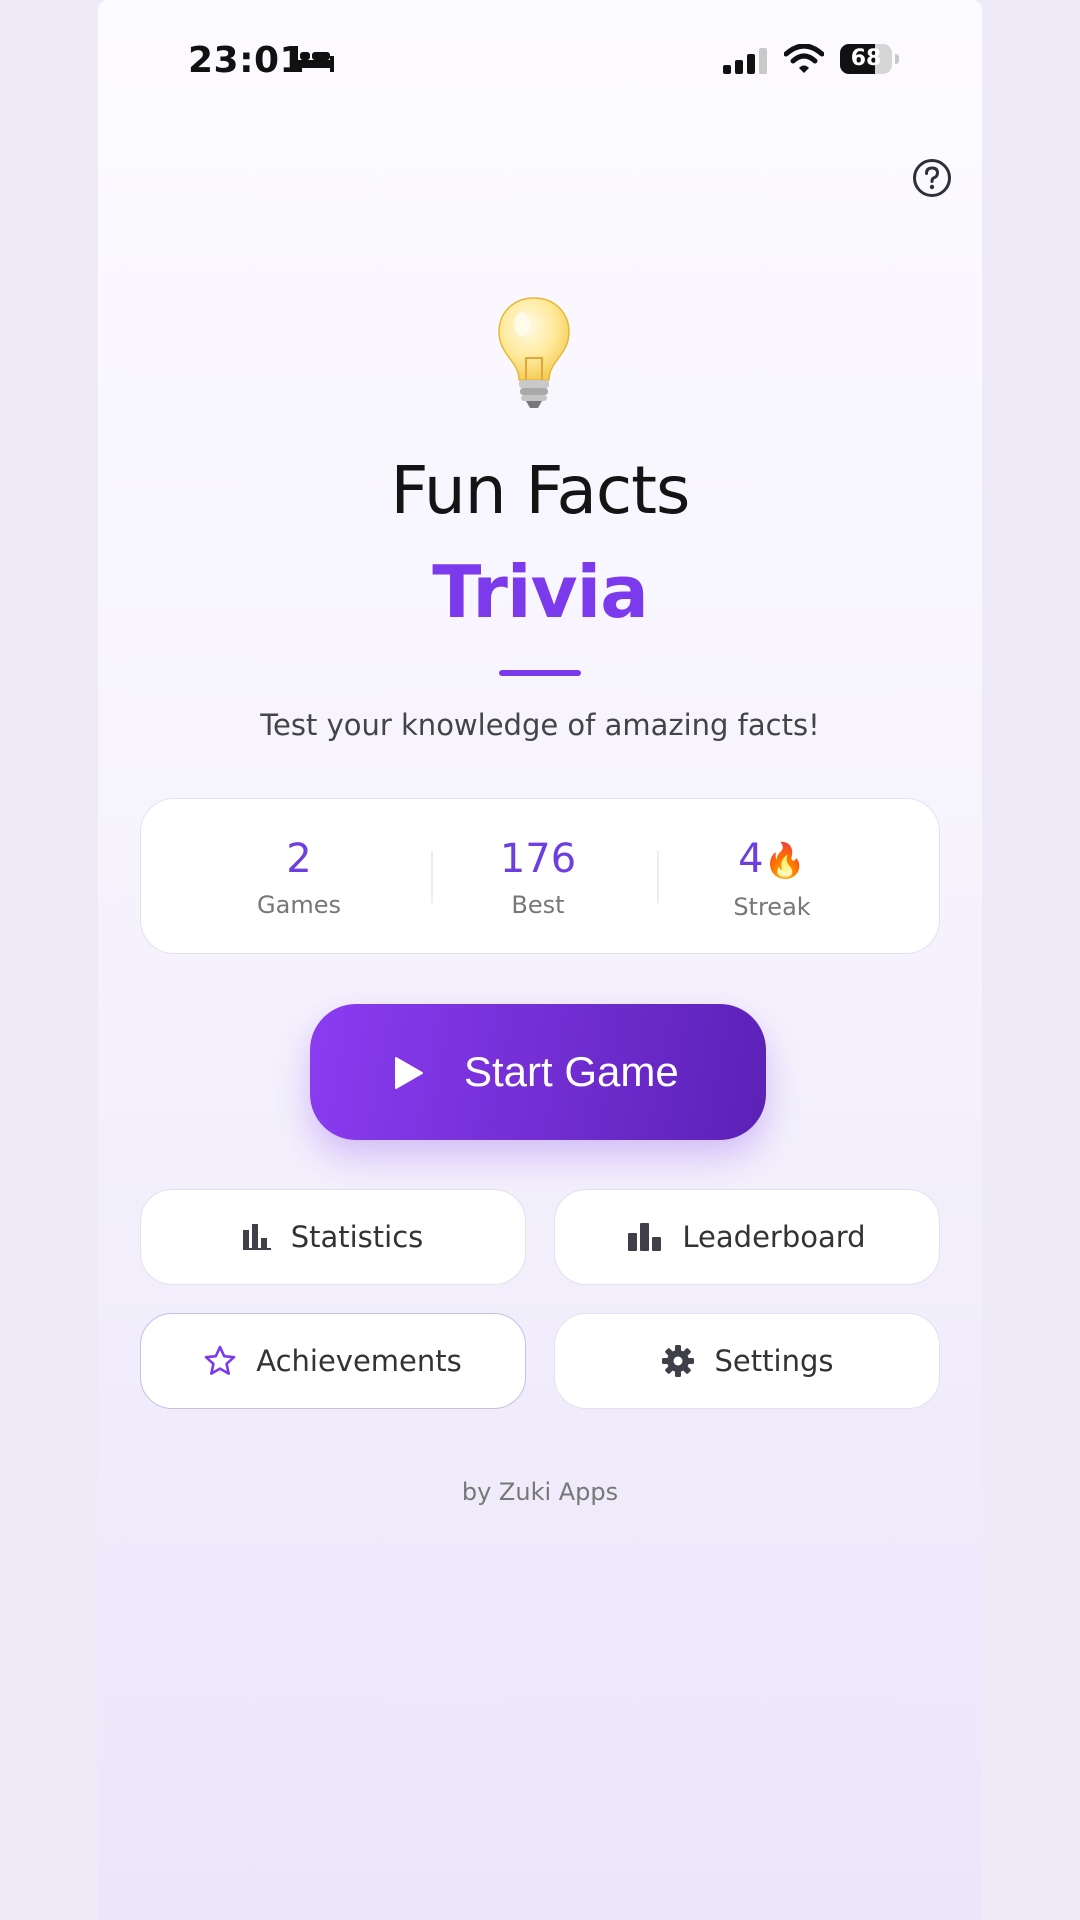 The image size is (1080, 1920). Describe the element at coordinates (299, 905) in the screenshot. I see `stat-games-label: Games` at that location.